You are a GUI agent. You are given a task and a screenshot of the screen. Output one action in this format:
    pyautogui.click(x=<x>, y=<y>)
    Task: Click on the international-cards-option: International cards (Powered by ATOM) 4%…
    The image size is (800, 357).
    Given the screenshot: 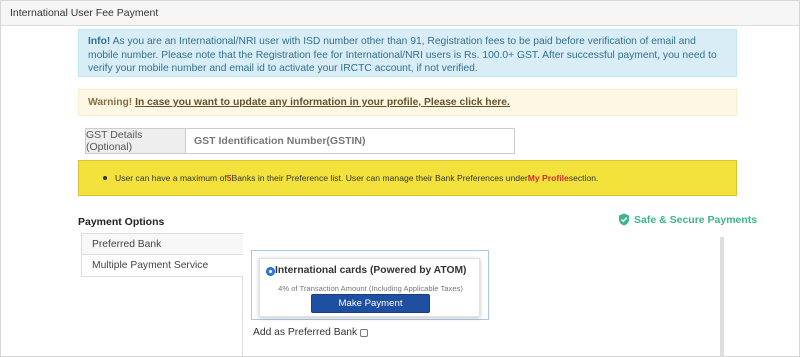 What is the action you would take?
    pyautogui.click(x=369, y=287)
    